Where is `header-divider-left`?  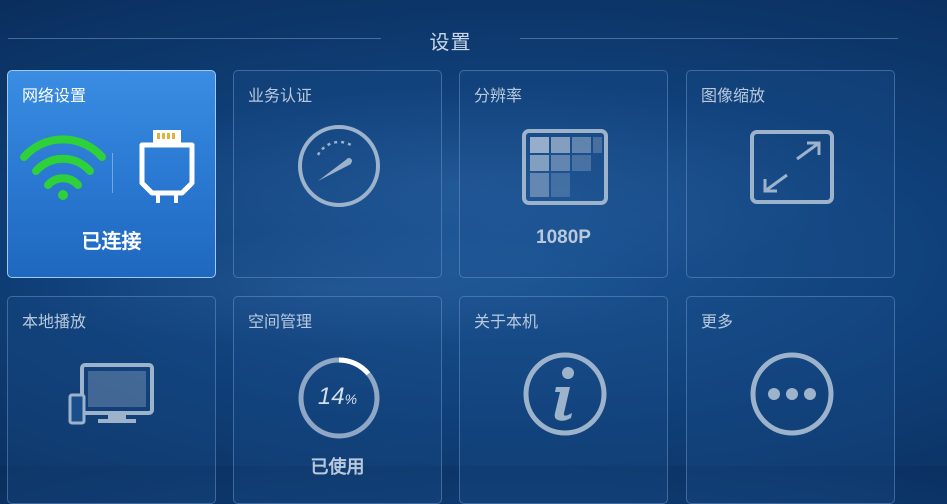 header-divider-left is located at coordinates (194, 38).